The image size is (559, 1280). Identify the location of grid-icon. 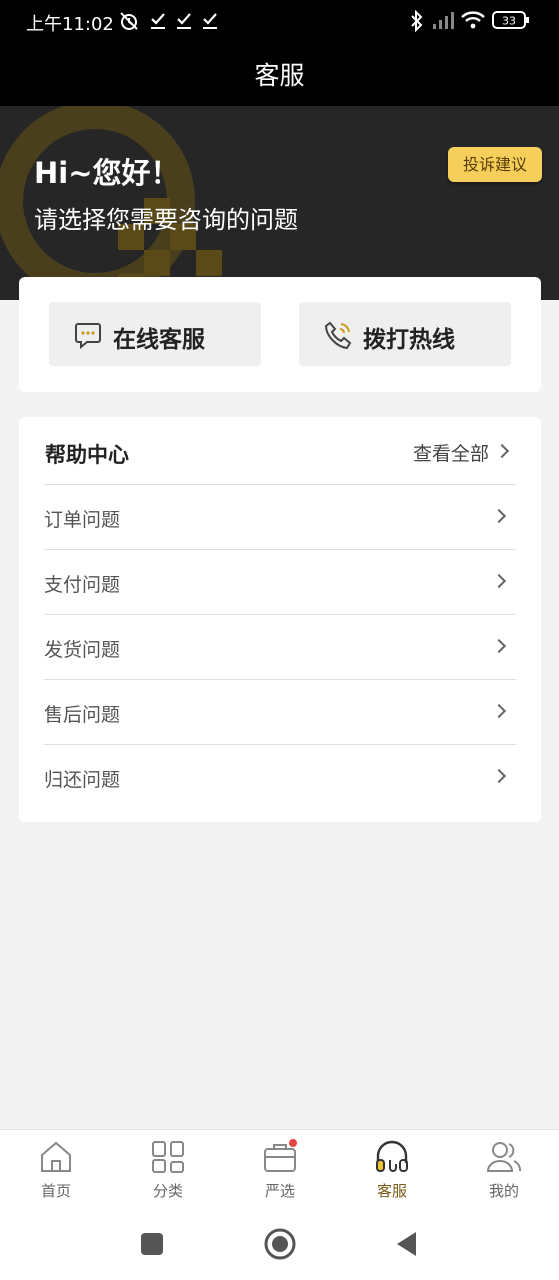
(168, 1157).